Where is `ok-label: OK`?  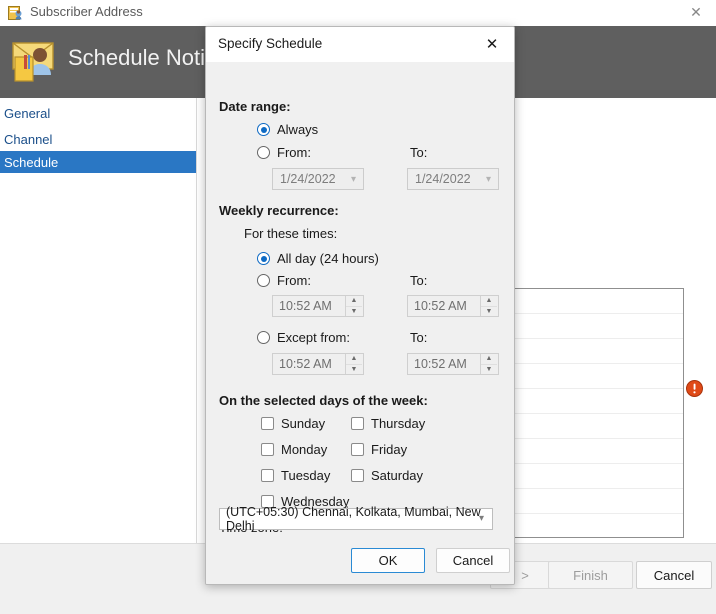 ok-label: OK is located at coordinates (388, 560).